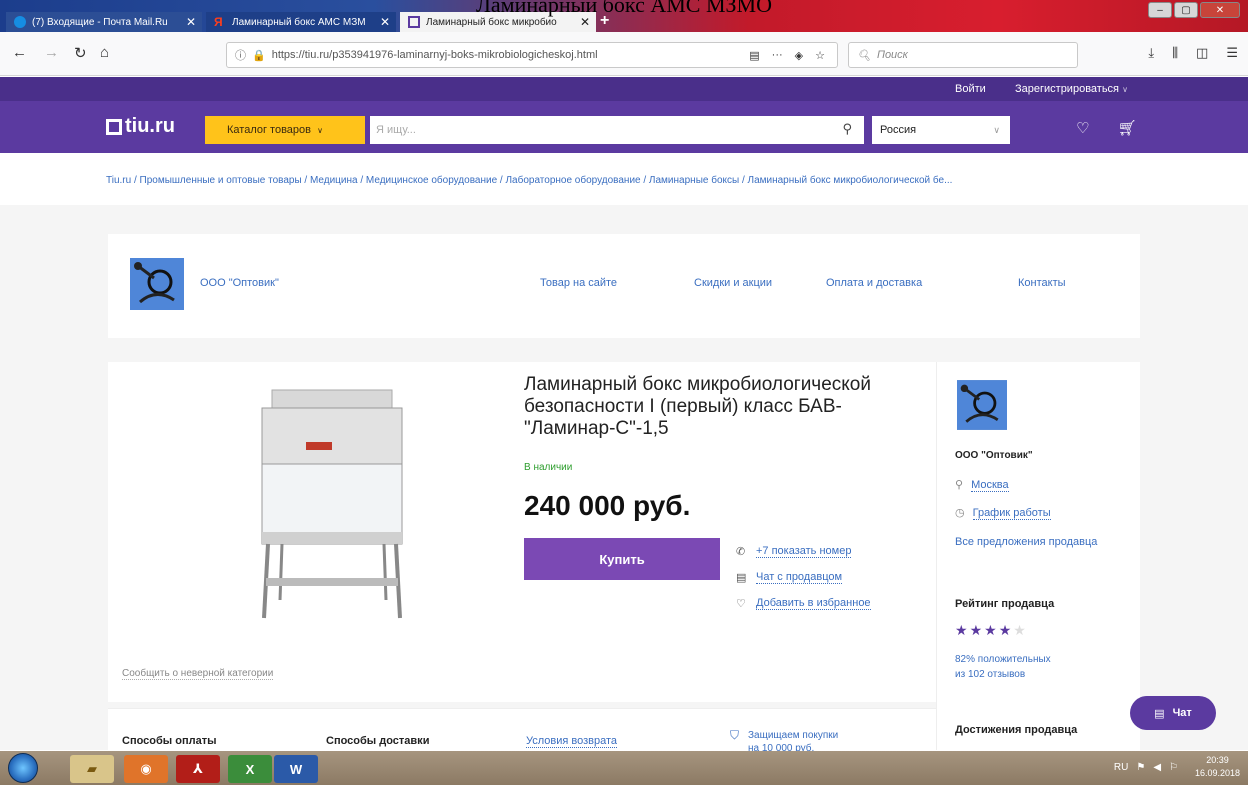  Describe the element at coordinates (990, 674) in the screenshot. I see `reviews-count: из 102 отзывов` at that location.